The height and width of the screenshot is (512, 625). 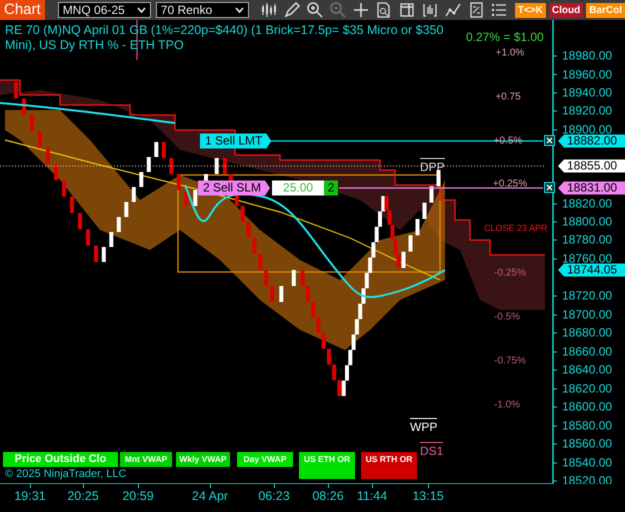 I want to click on price-tick: 18700.00, so click(x=587, y=315).